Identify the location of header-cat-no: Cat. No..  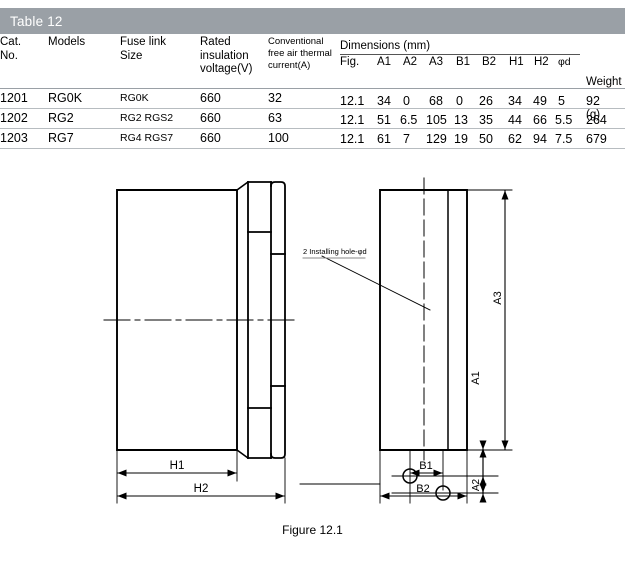
(24, 62).